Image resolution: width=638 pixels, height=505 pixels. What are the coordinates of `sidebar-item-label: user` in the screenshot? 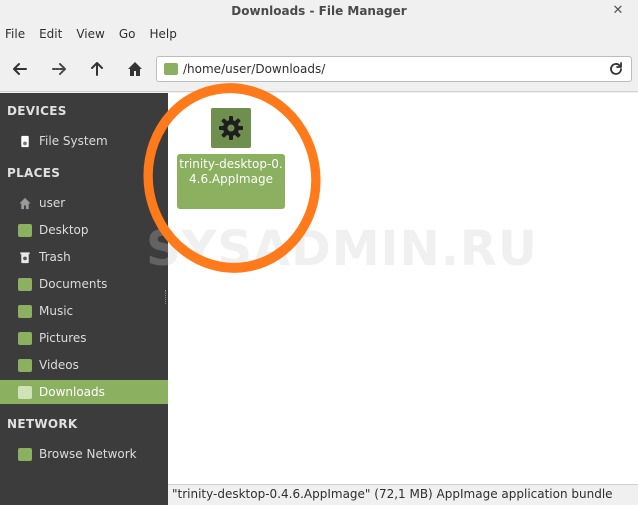 It's located at (52, 203).